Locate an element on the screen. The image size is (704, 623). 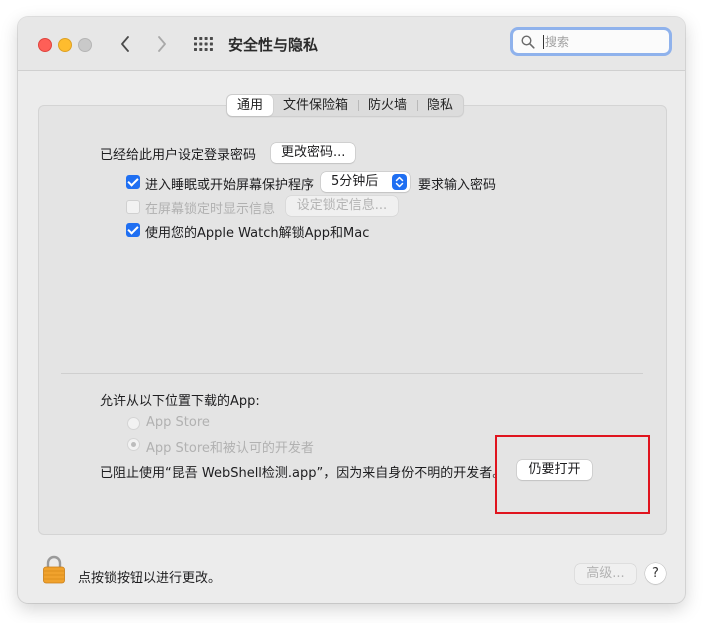
minimize-window-button is located at coordinates (65, 45).